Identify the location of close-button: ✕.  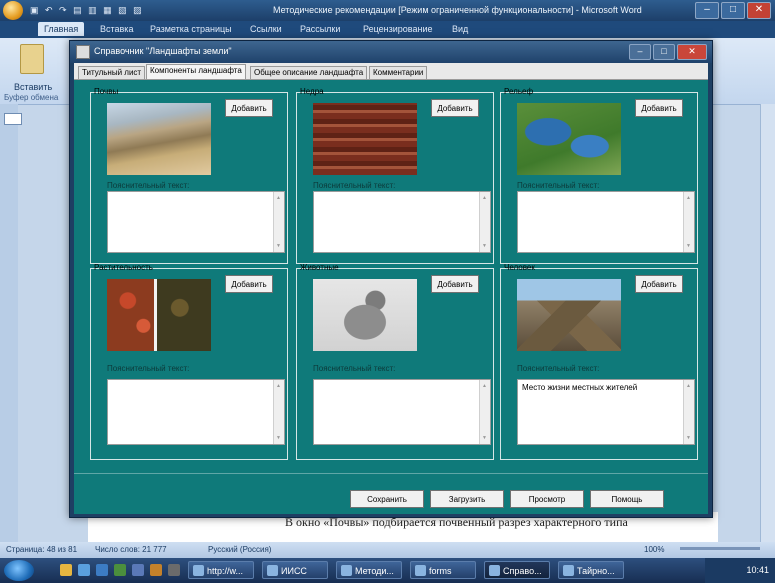
(759, 10).